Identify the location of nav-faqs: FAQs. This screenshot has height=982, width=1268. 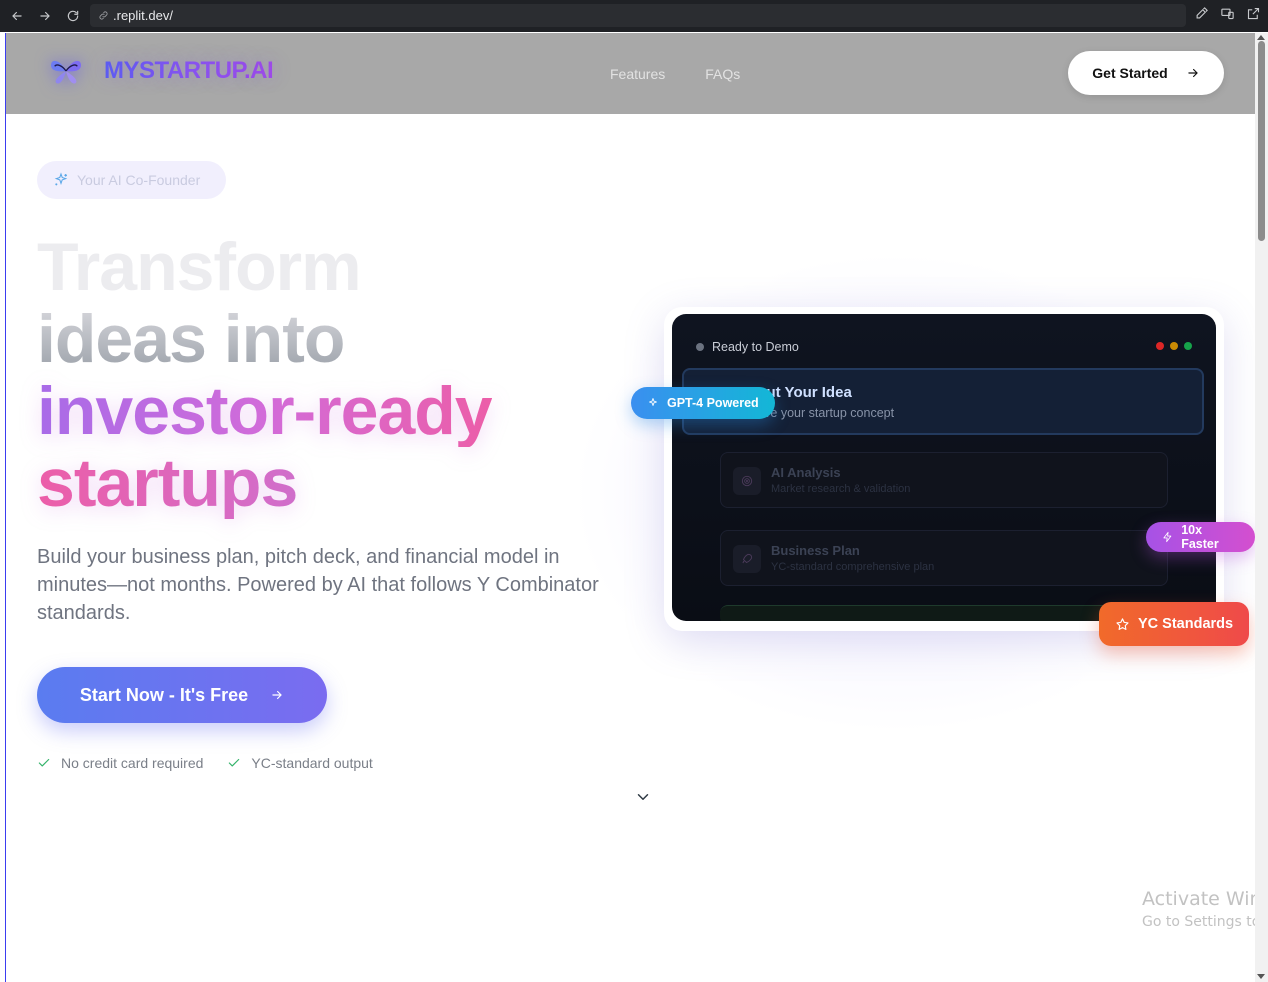
(722, 74).